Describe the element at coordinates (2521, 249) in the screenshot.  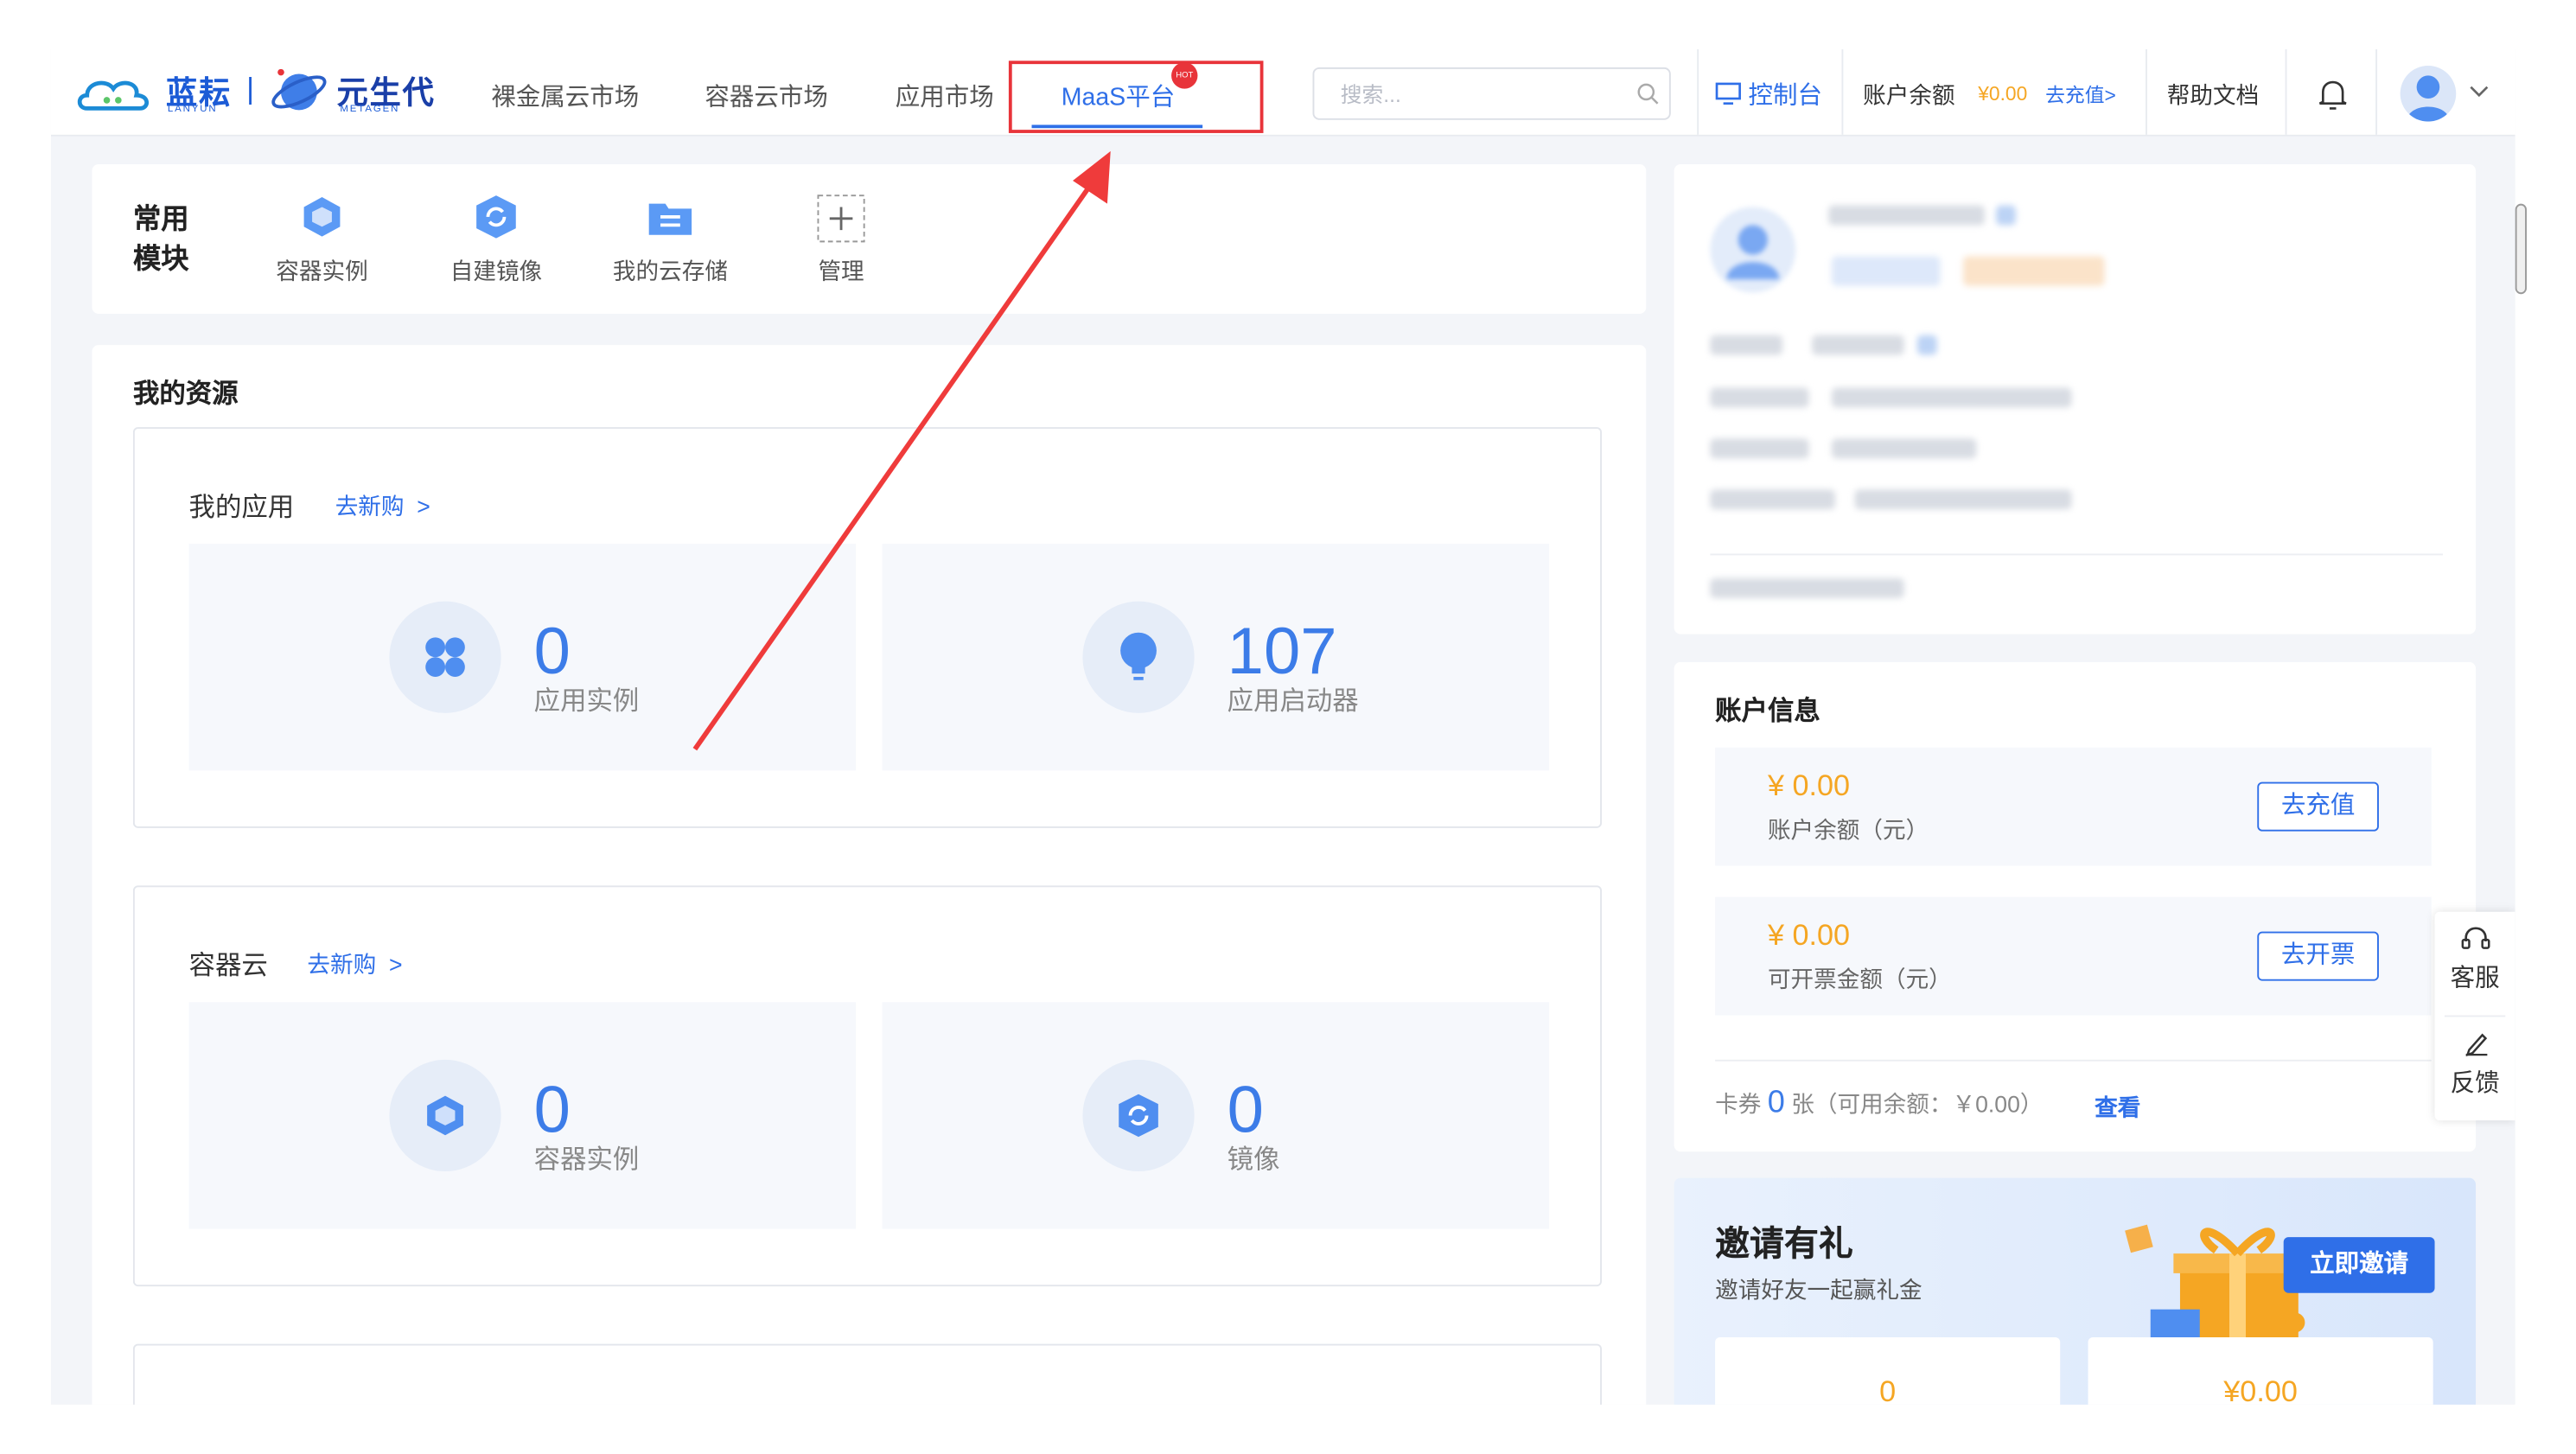
I see `scrollbar-thumb` at that location.